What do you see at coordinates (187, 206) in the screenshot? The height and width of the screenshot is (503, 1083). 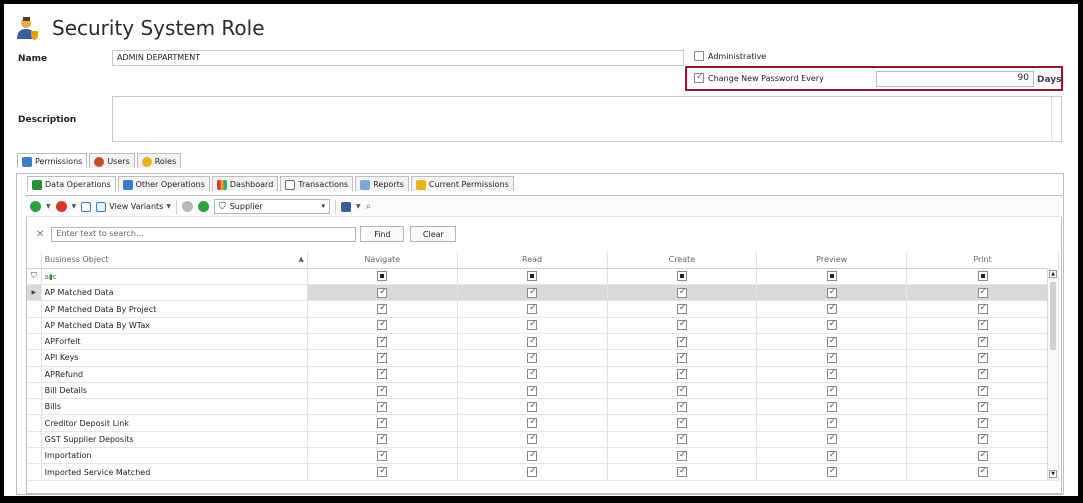 I see `previous-icon` at bounding box center [187, 206].